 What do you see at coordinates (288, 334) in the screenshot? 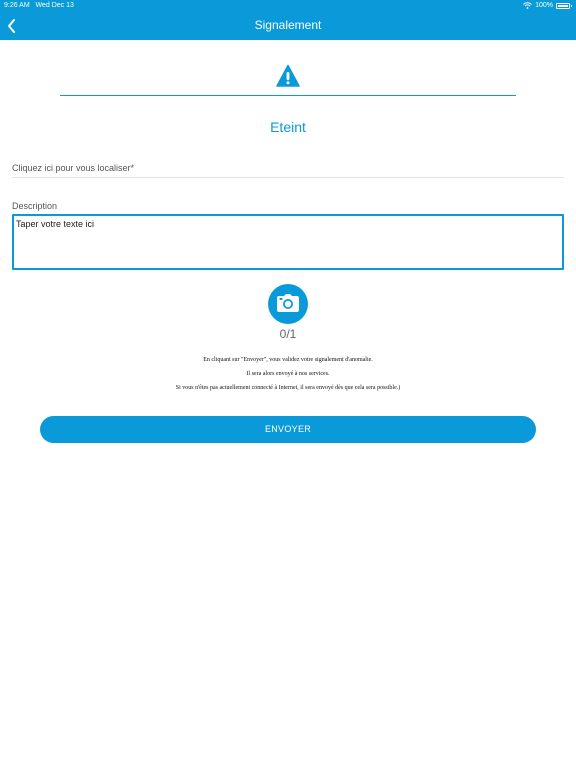
I see `photo-counter: 0/1` at bounding box center [288, 334].